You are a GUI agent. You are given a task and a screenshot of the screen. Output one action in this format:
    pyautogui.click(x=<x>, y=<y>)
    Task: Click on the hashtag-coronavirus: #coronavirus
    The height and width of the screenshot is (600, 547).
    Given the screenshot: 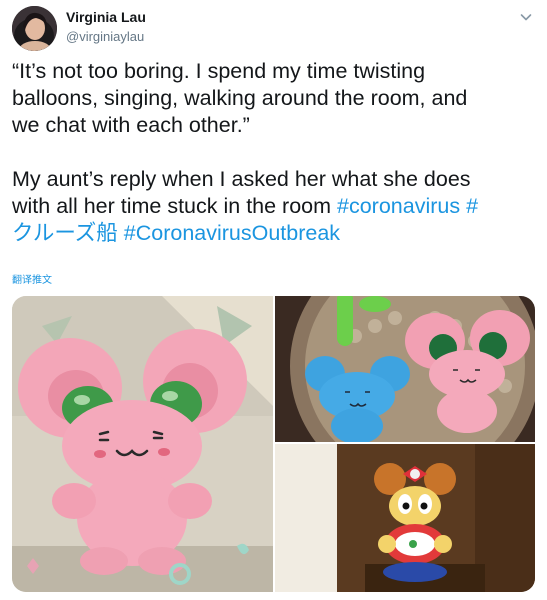 What is the action you would take?
    pyautogui.click(x=398, y=206)
    